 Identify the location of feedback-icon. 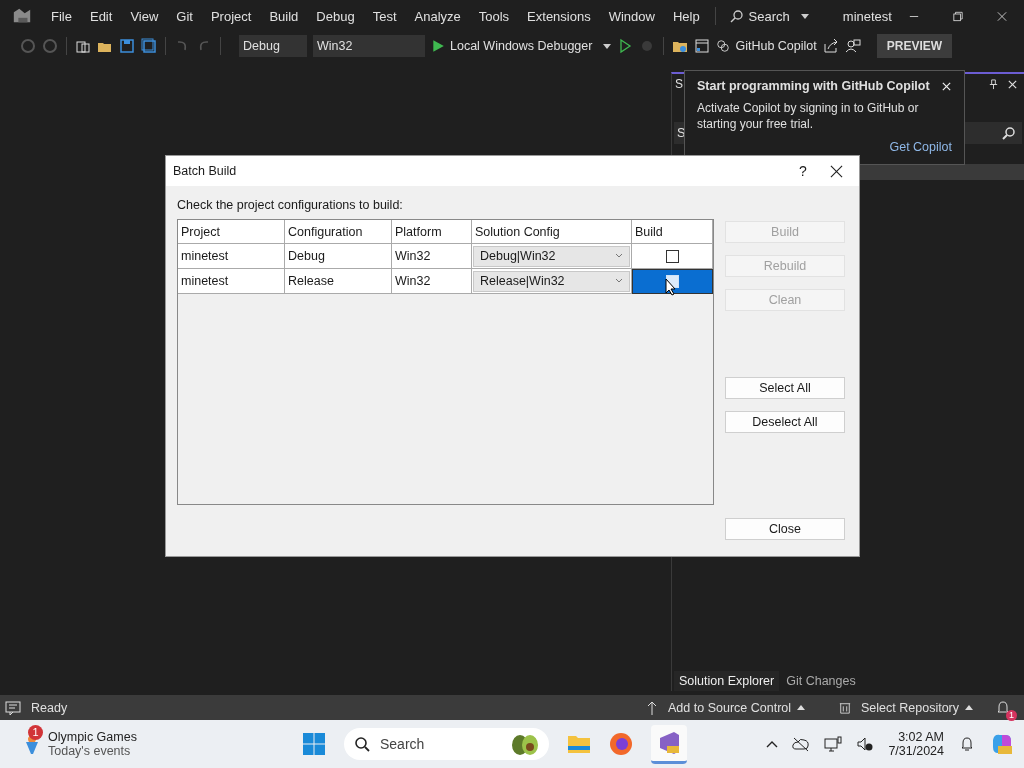
(852, 46).